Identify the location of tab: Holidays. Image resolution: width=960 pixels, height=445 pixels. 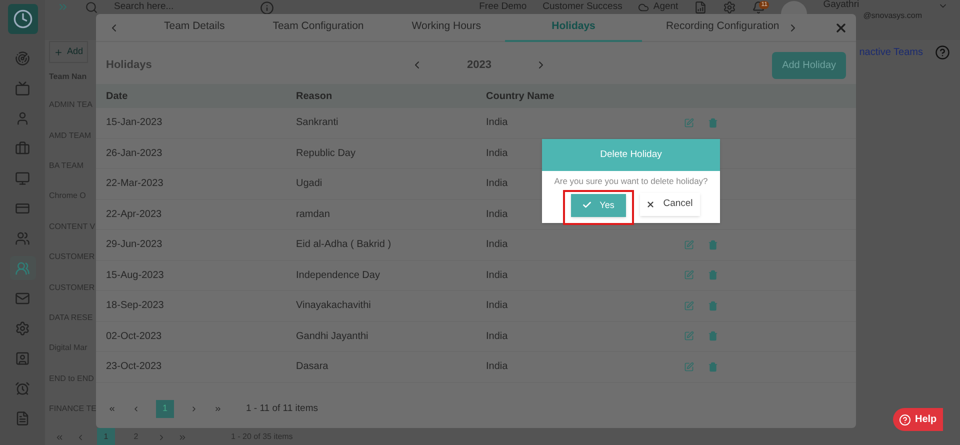
(573, 28).